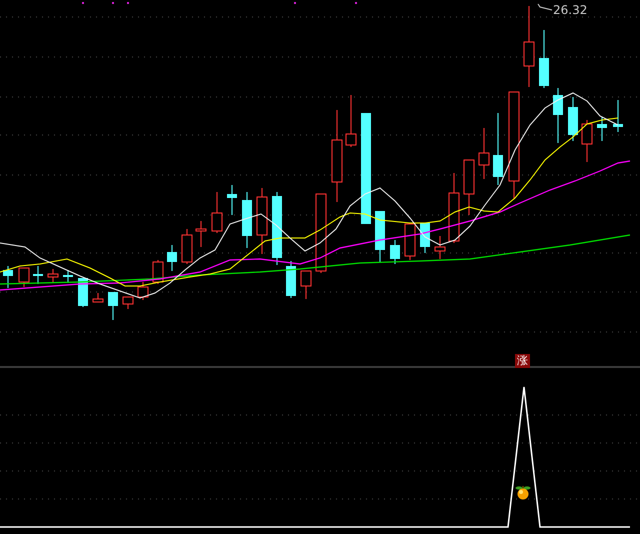 This screenshot has width=640, height=534. I want to click on leader-line, so click(545, 7).